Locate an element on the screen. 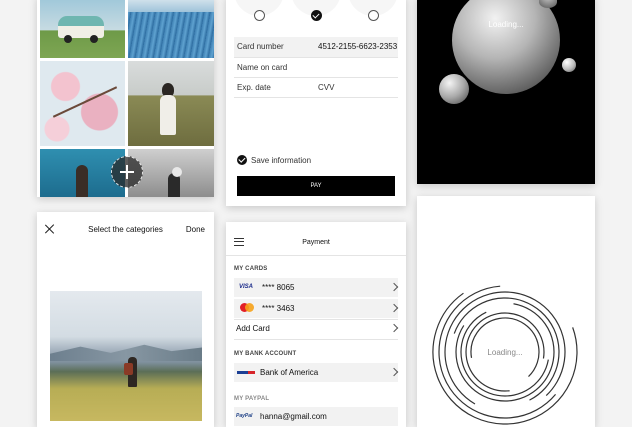 Image resolution: width=632 pixels, height=427 pixels. payment-title: Payment is located at coordinates (316, 242).